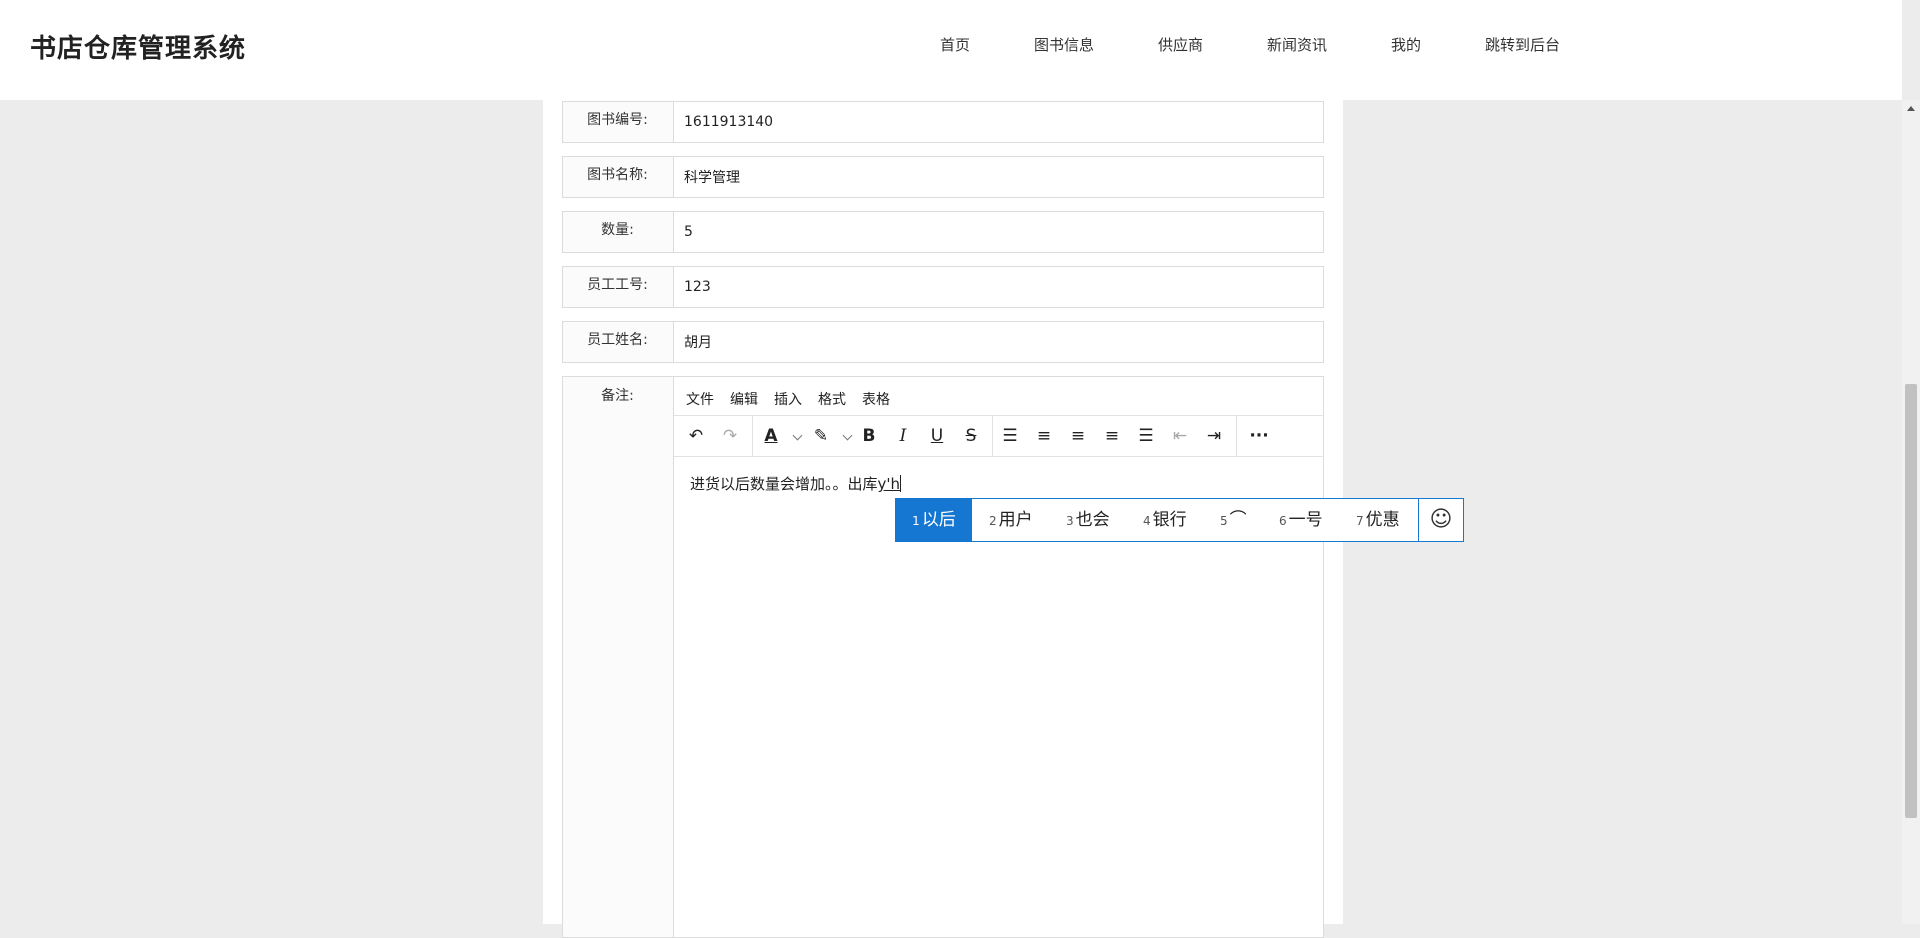  I want to click on form-row-employee-id: 员工工号:, so click(943, 287).